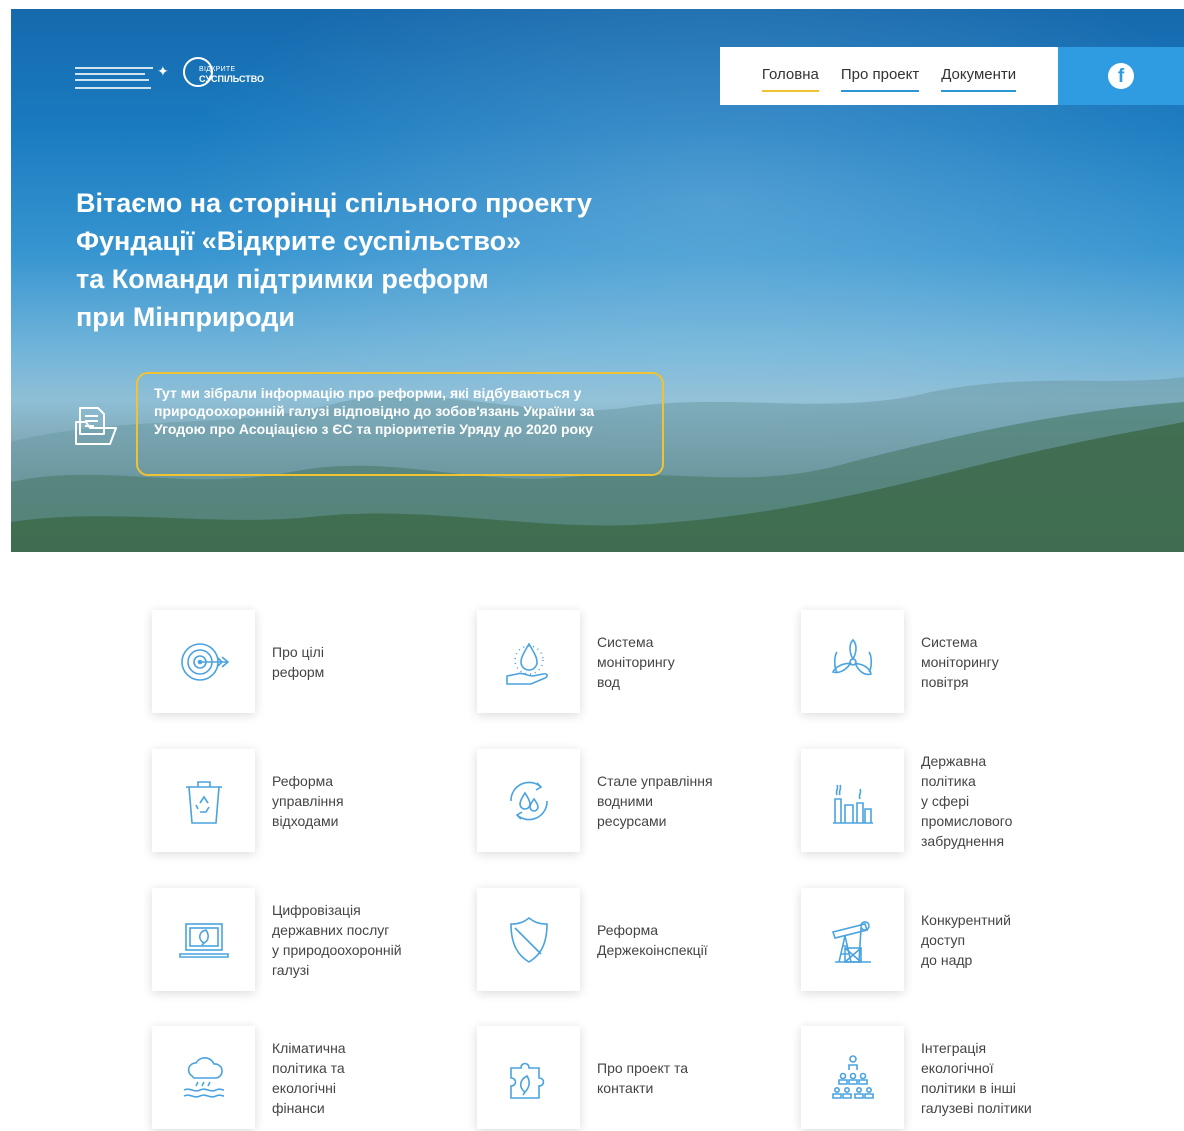 This screenshot has height=1131, width=1184. What do you see at coordinates (282, 279) in the screenshot?
I see `hero-title-line: та Команди підтримки реформ` at bounding box center [282, 279].